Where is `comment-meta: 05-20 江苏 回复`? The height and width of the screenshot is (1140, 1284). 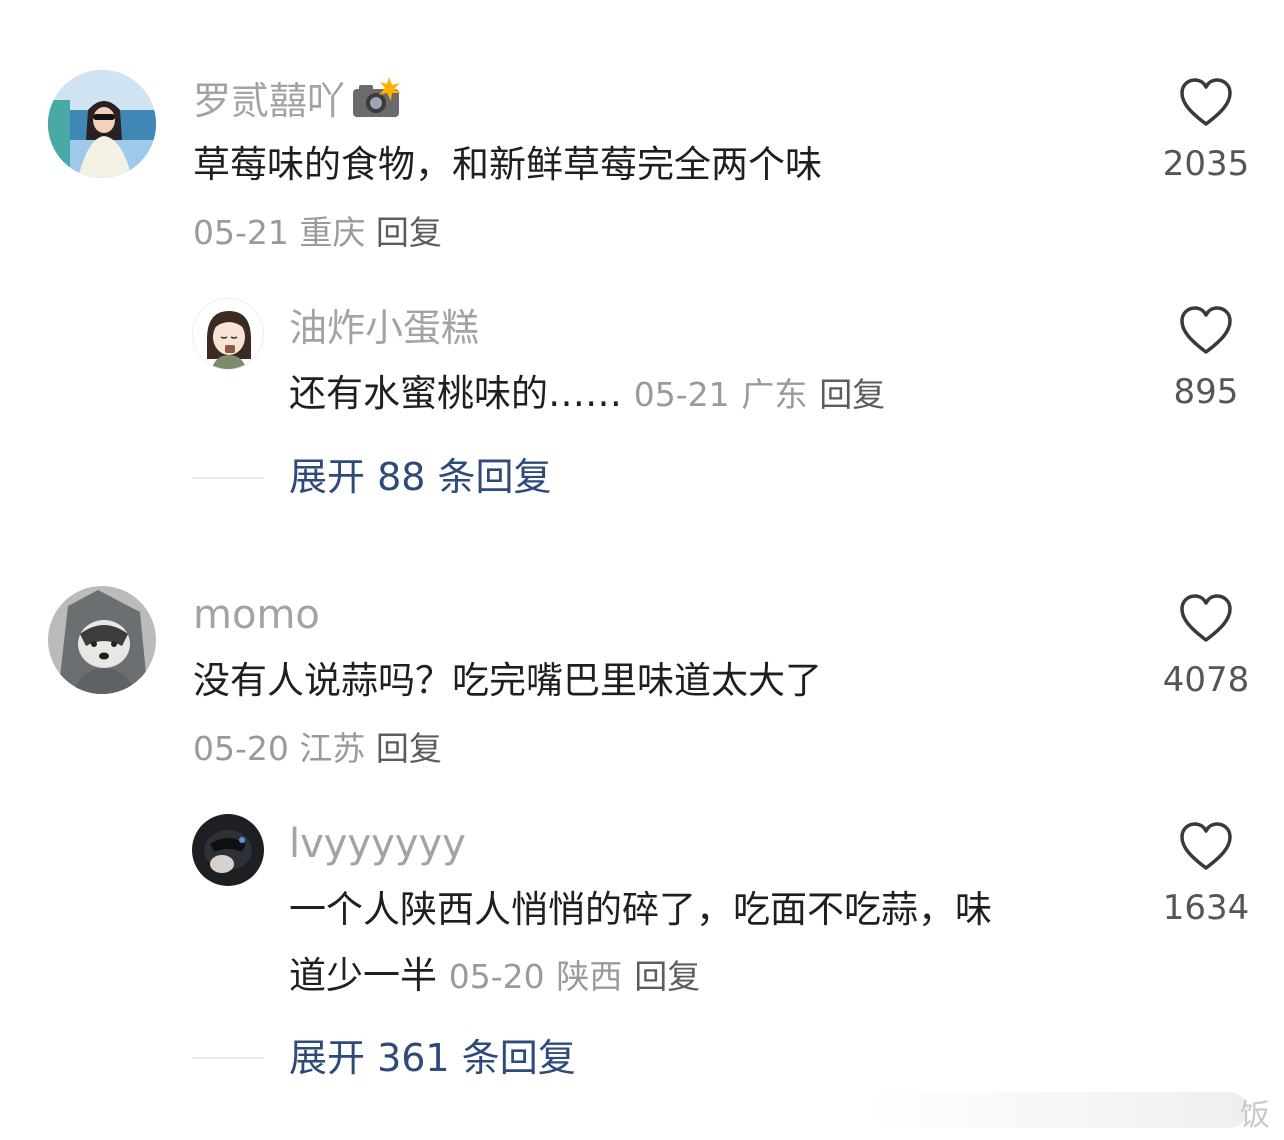
comment-meta: 05-20 江苏 回复 is located at coordinates (317, 749).